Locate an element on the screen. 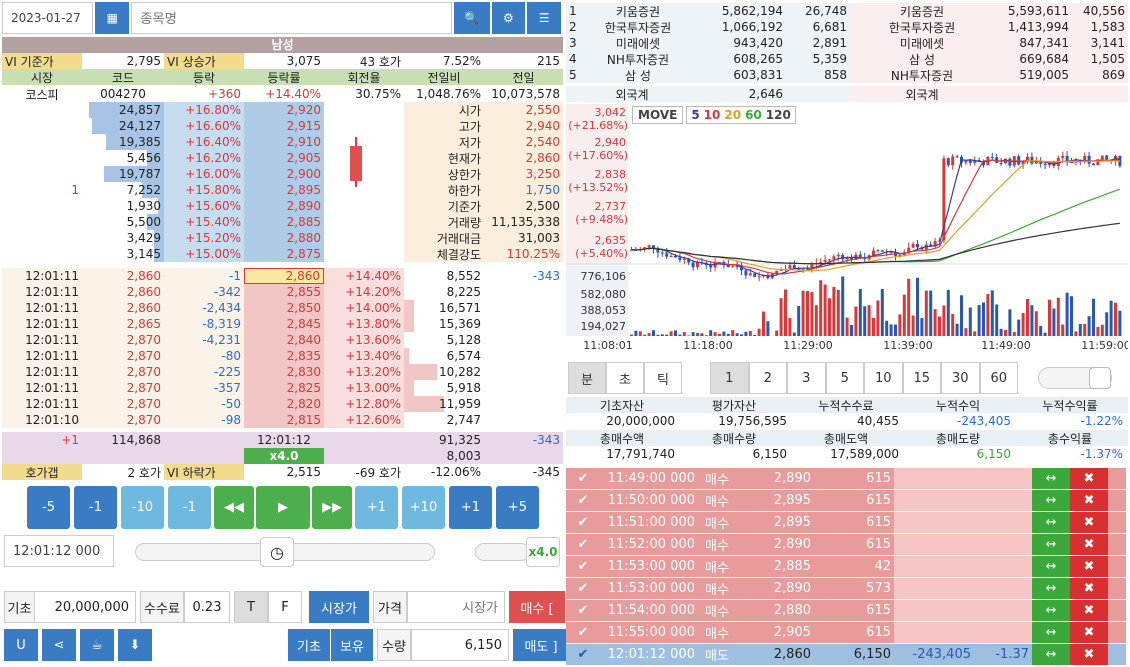  minus1b-button: -1 is located at coordinates (189, 507).